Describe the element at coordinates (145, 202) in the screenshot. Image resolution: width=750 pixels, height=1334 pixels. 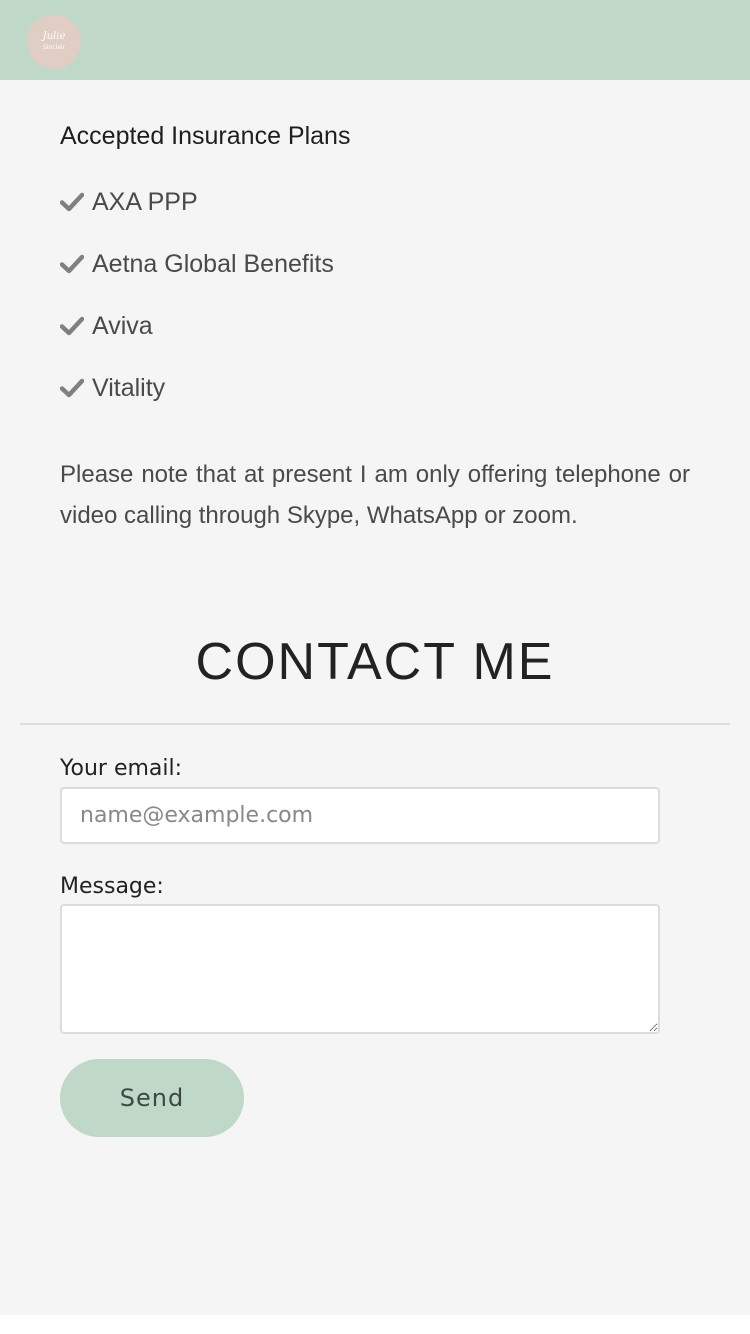
I see `plan-label: AXA PPP` at that location.